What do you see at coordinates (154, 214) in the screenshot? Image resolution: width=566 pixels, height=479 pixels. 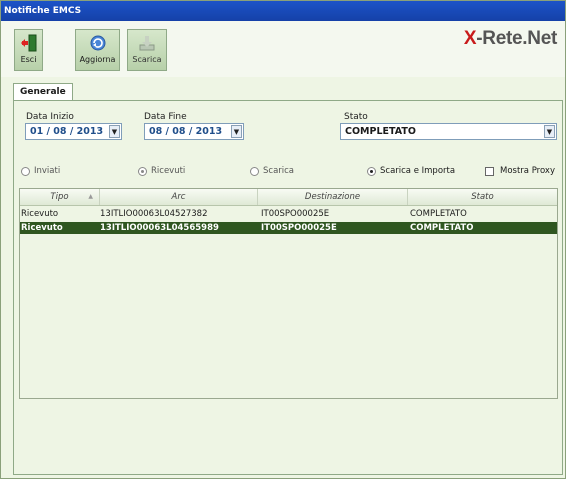 I see `cell-arc: 13ITLIO00063L04527382` at bounding box center [154, 214].